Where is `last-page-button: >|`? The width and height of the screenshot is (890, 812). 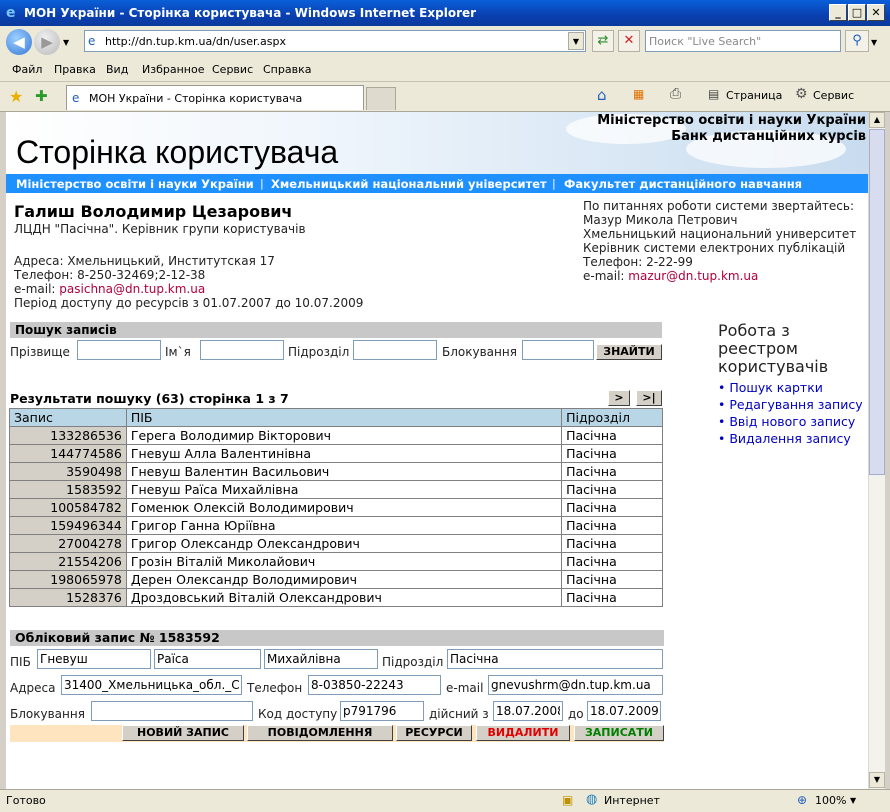
last-page-button: >| is located at coordinates (649, 398).